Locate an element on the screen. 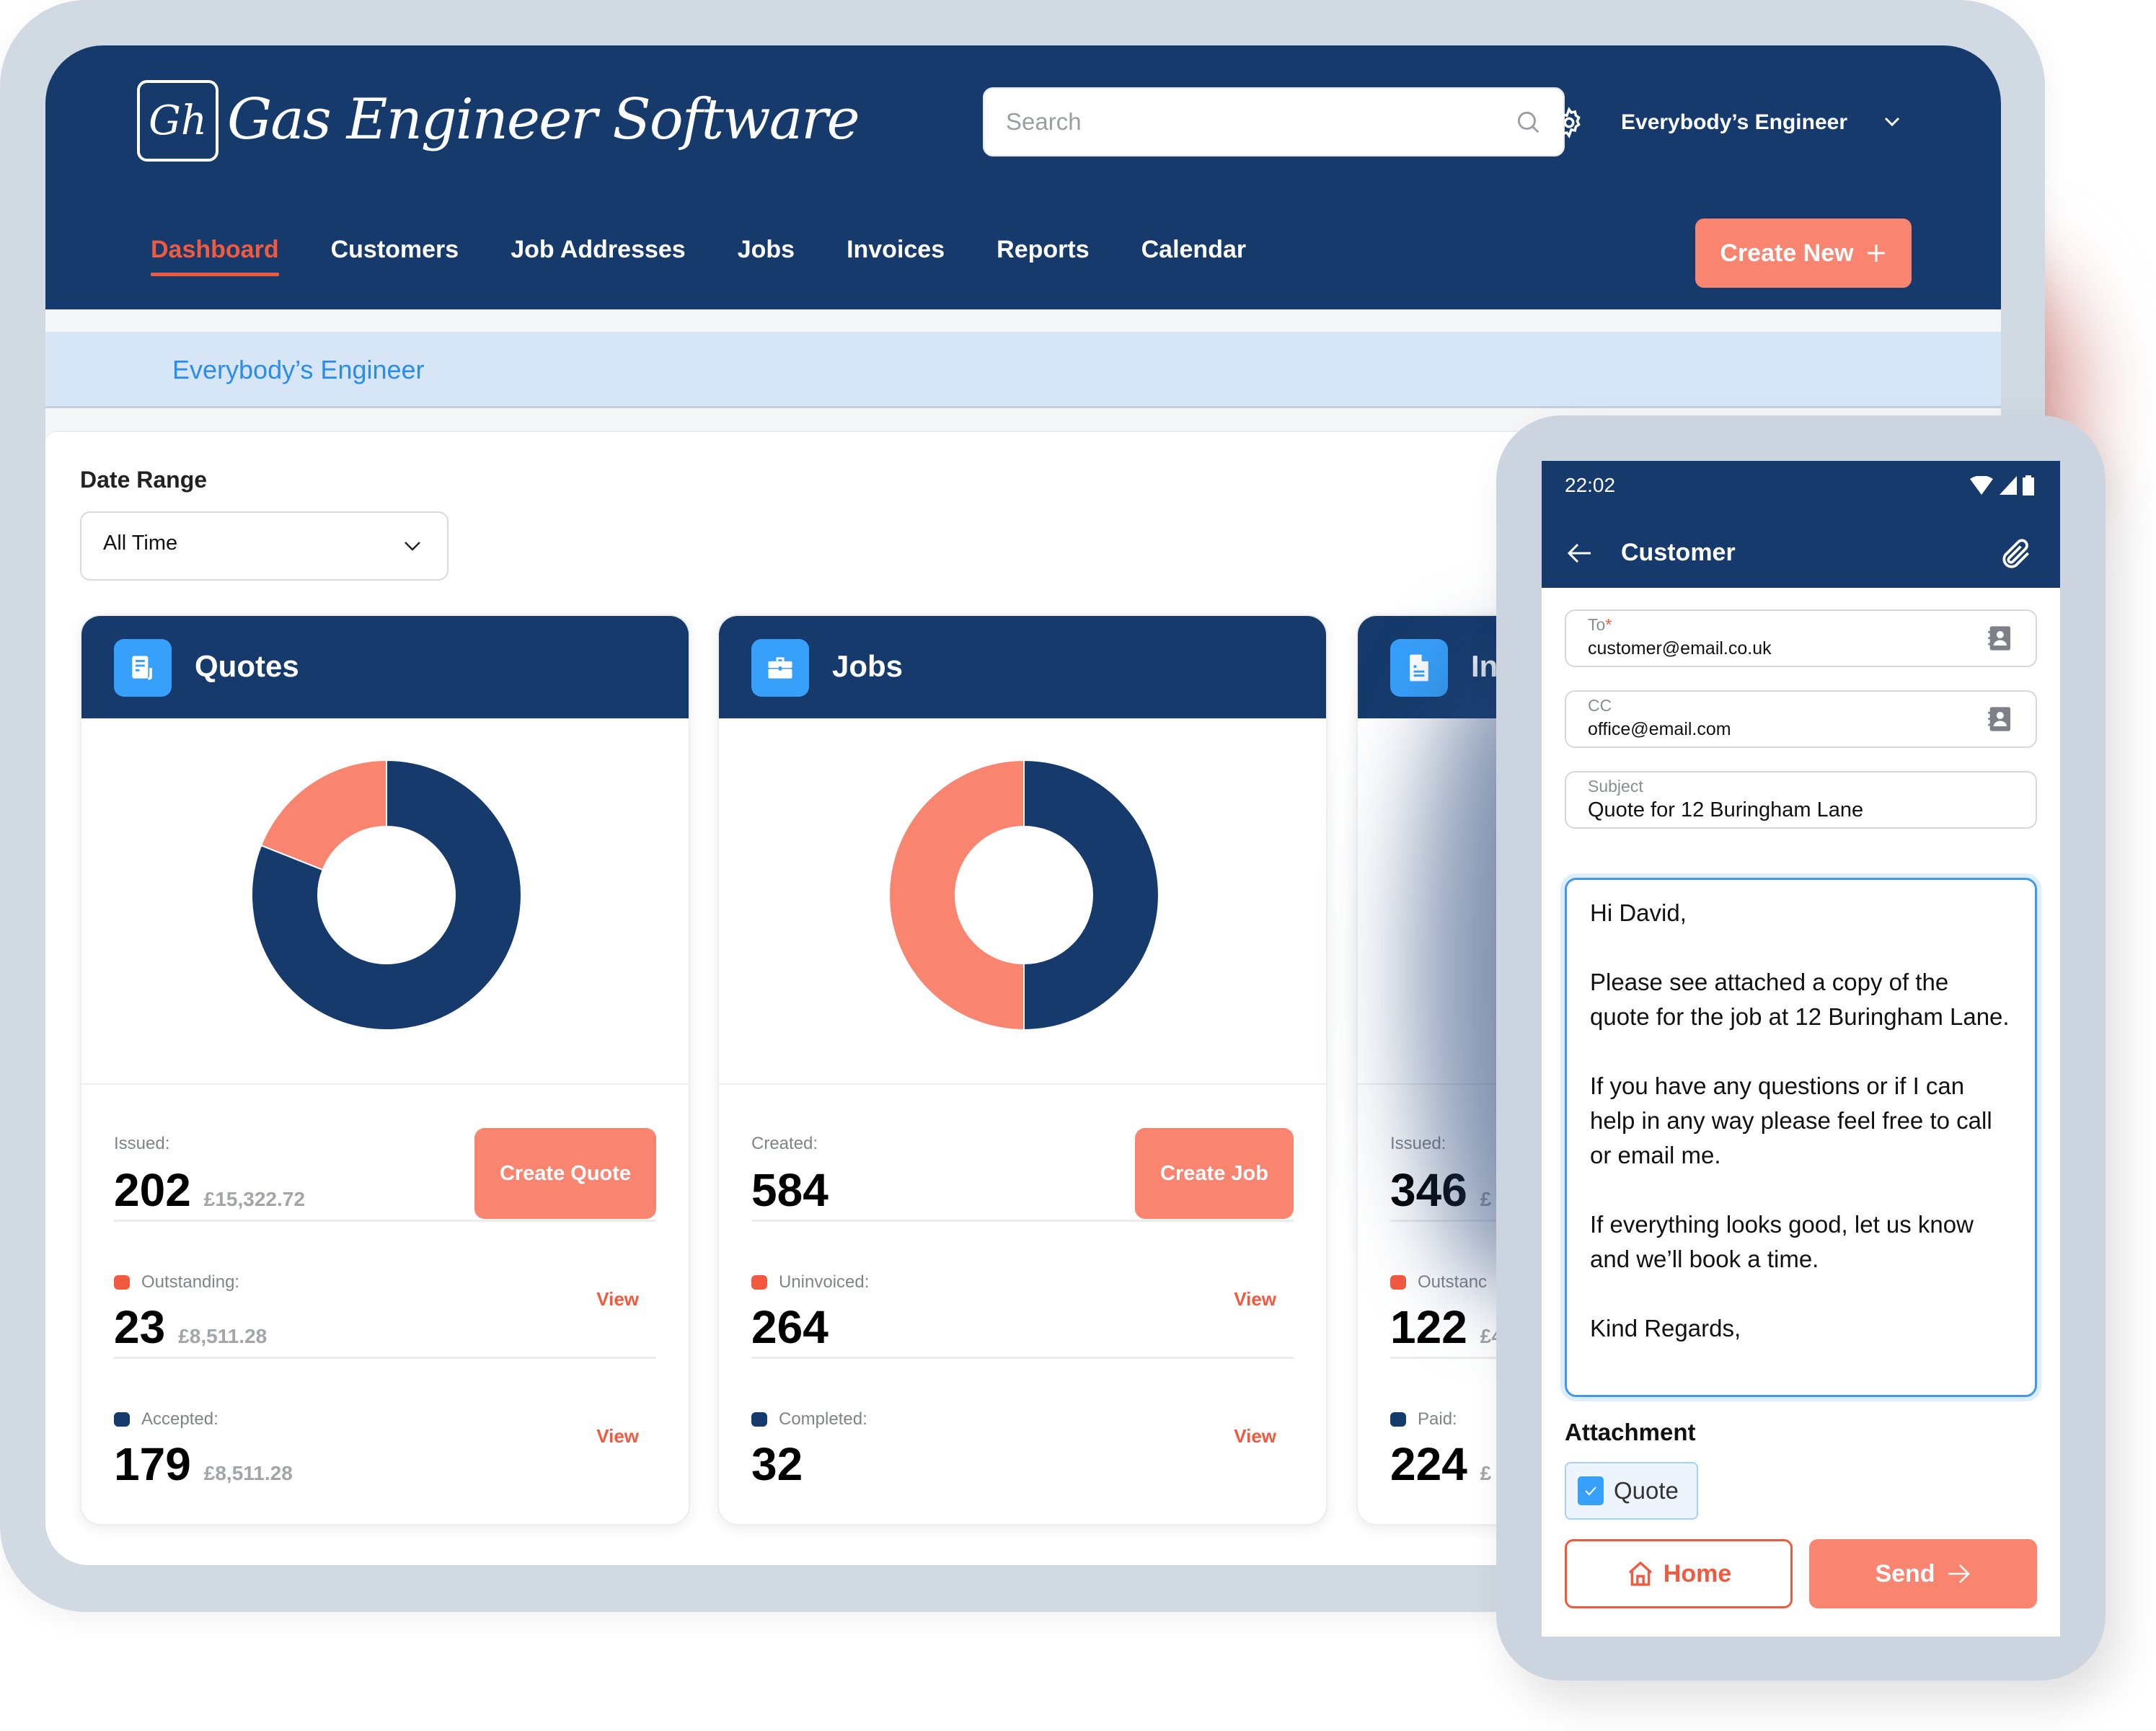  send-button: Send is located at coordinates (1923, 1573).